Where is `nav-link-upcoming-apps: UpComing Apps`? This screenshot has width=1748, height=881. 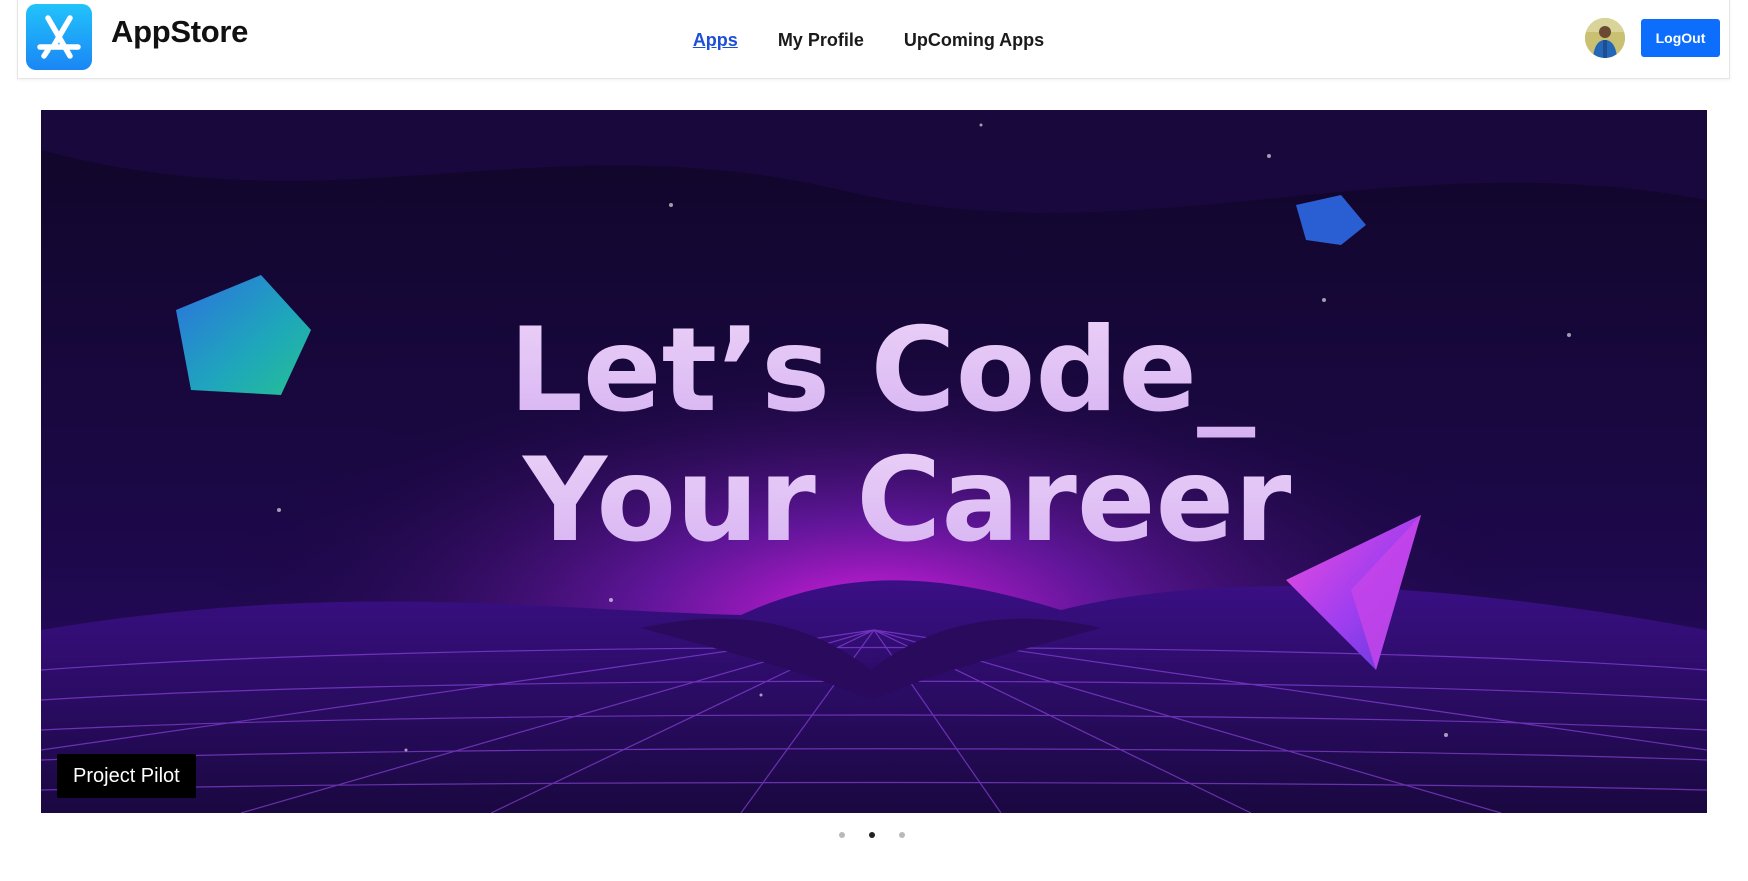 nav-link-upcoming-apps: UpComing Apps is located at coordinates (974, 40).